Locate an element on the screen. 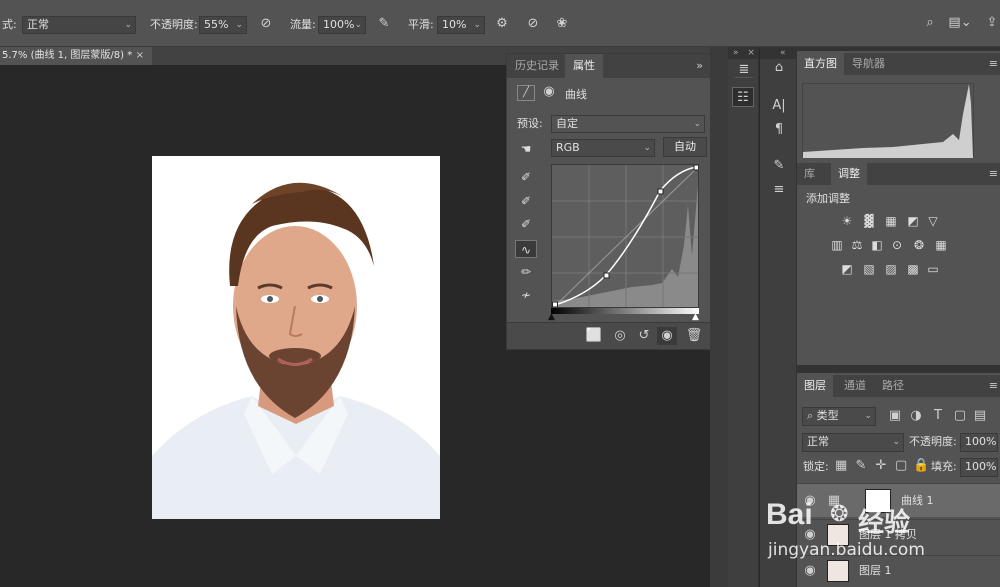  strip2-header: « is located at coordinates (778, 53).